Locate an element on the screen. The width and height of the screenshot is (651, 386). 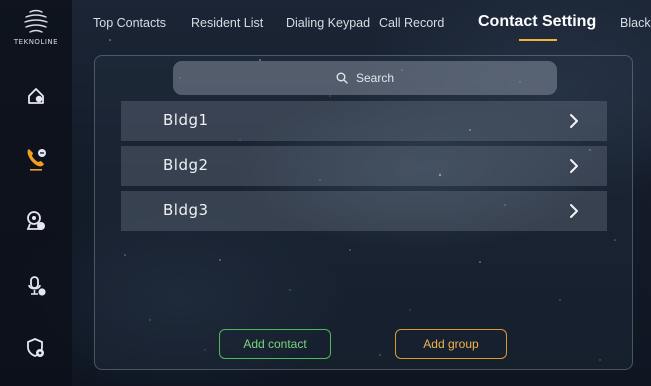
sidebar-item-microphone is located at coordinates (36, 286).